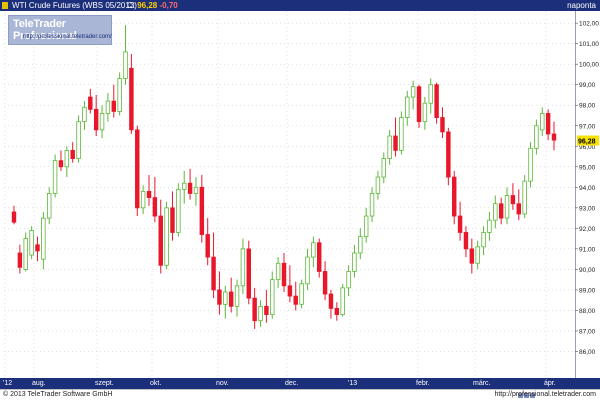  What do you see at coordinates (587, 331) in the screenshot?
I see `y-tick-label: 87,00` at bounding box center [587, 331].